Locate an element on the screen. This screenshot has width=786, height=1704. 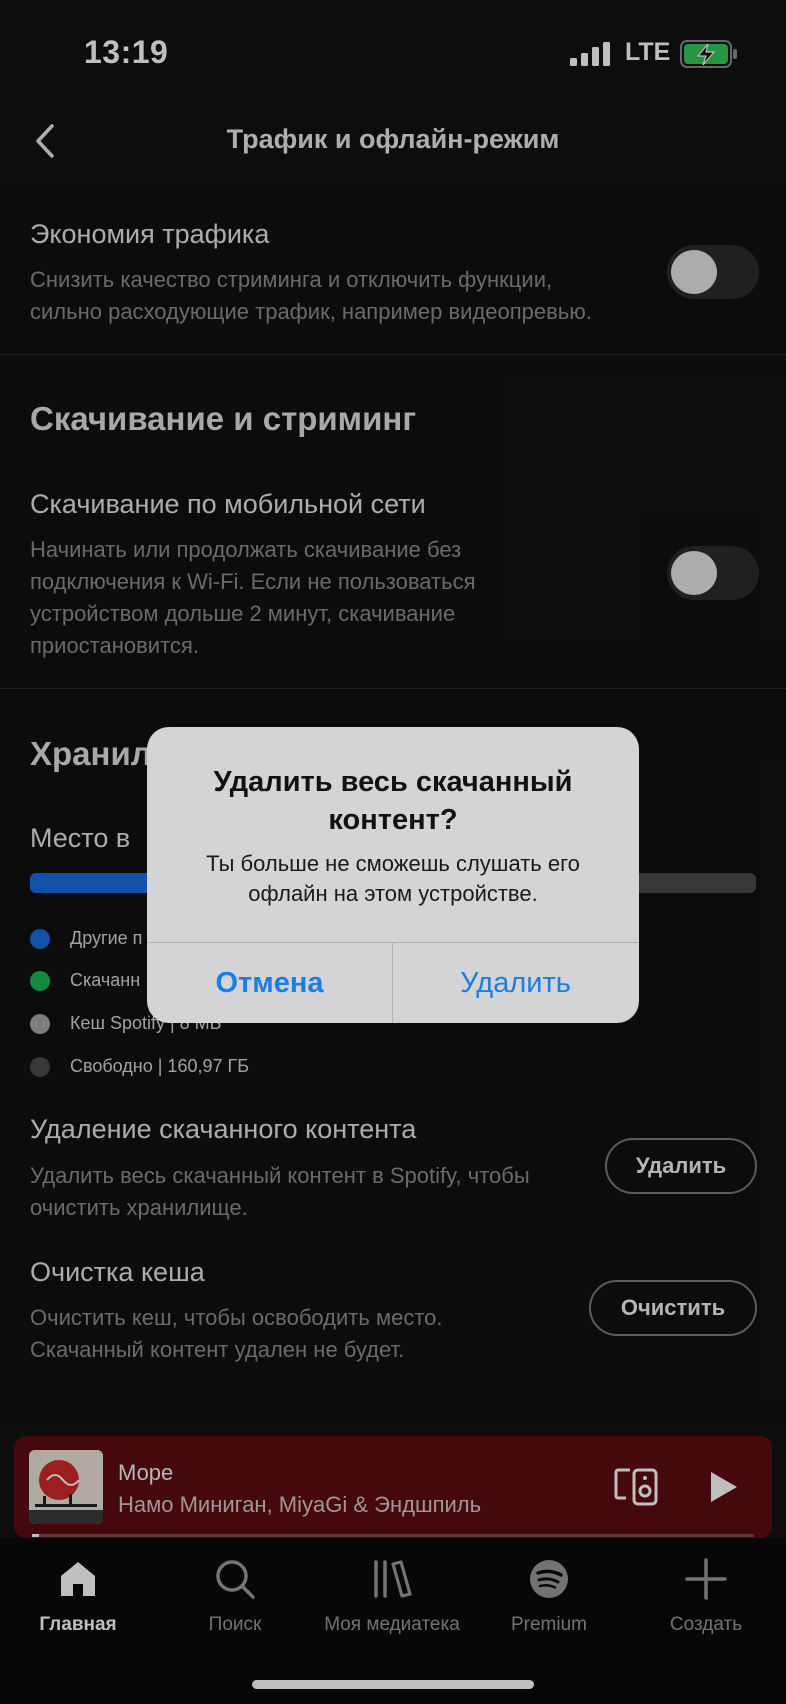
dialog-cancel-button: Отмена is located at coordinates (269, 983).